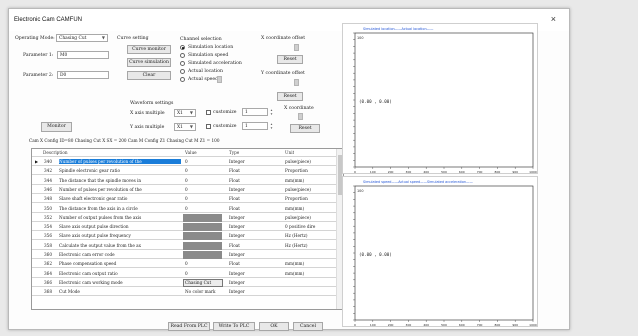 Image resolution: width=638 pixels, height=336 pixels. I want to click on ok-button: OK, so click(274, 326).